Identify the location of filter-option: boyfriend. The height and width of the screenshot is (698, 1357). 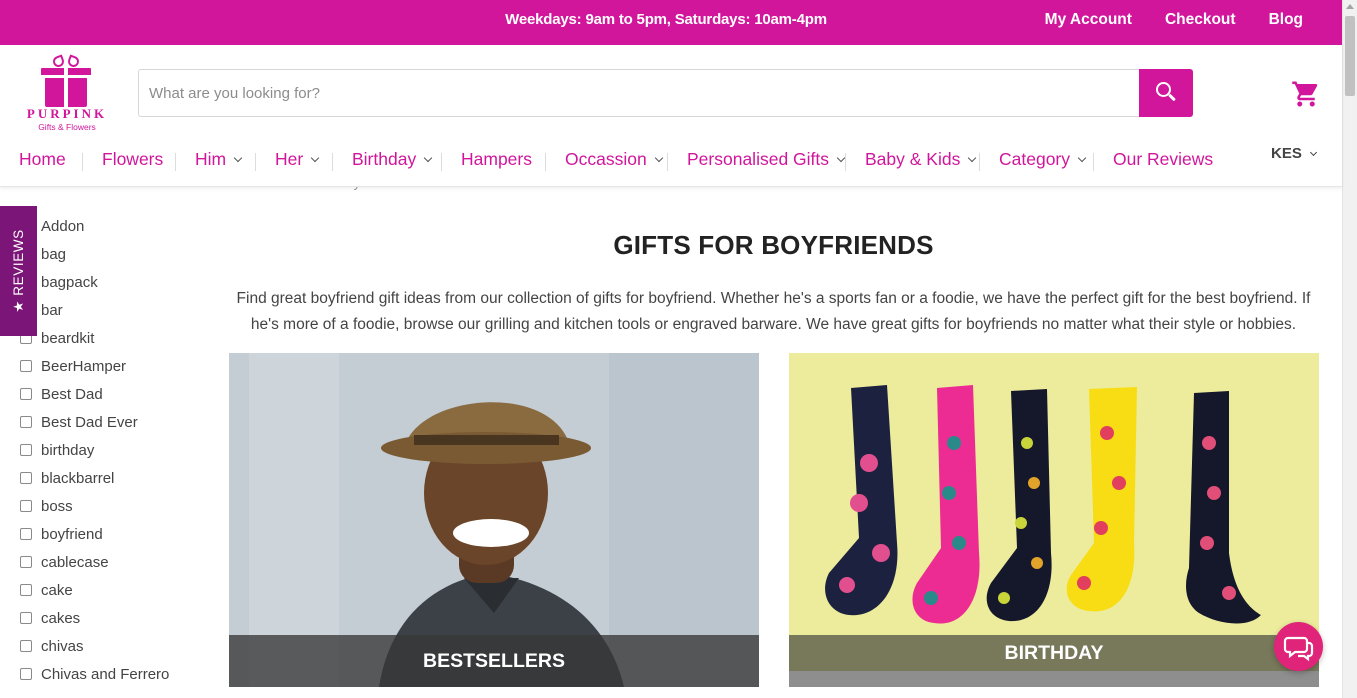
(61, 534).